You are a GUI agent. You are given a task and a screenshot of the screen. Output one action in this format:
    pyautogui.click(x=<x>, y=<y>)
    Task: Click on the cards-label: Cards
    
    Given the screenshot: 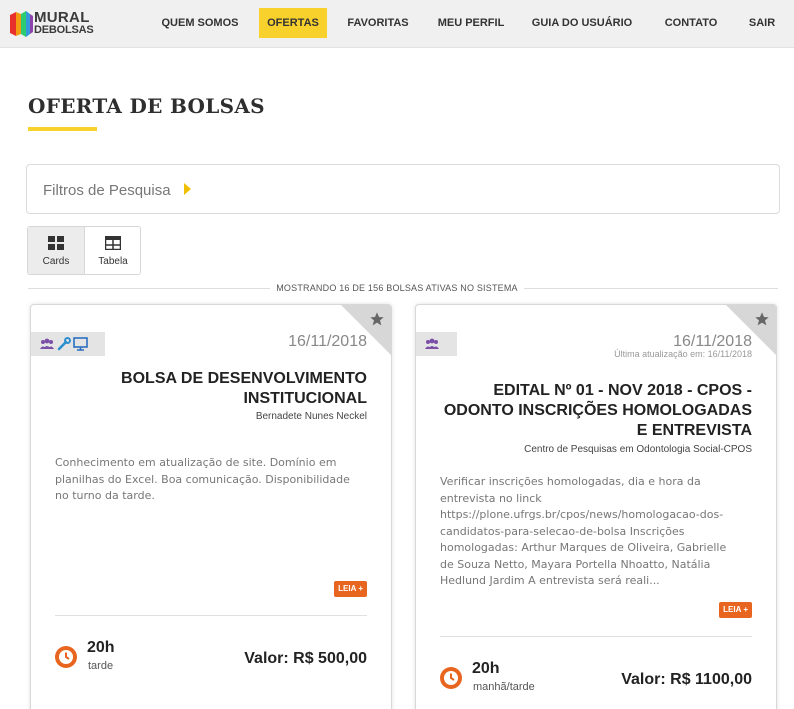 What is the action you would take?
    pyautogui.click(x=56, y=261)
    